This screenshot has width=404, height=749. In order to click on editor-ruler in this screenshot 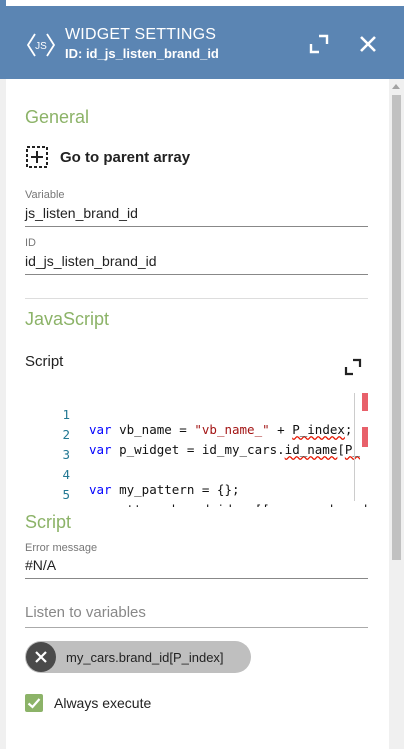, I will do `click(354, 447)`.